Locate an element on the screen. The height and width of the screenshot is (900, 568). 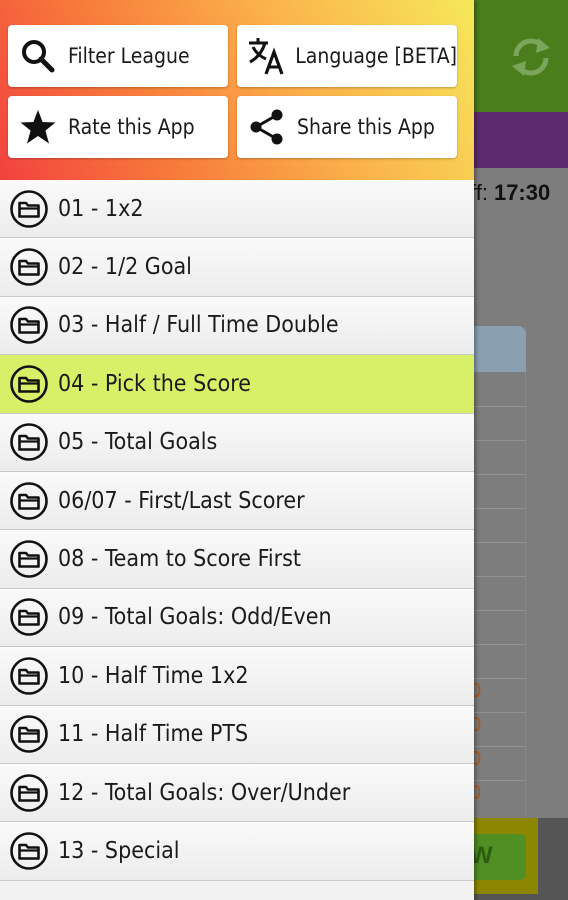
filter-league-label: Filter League is located at coordinates (129, 56).